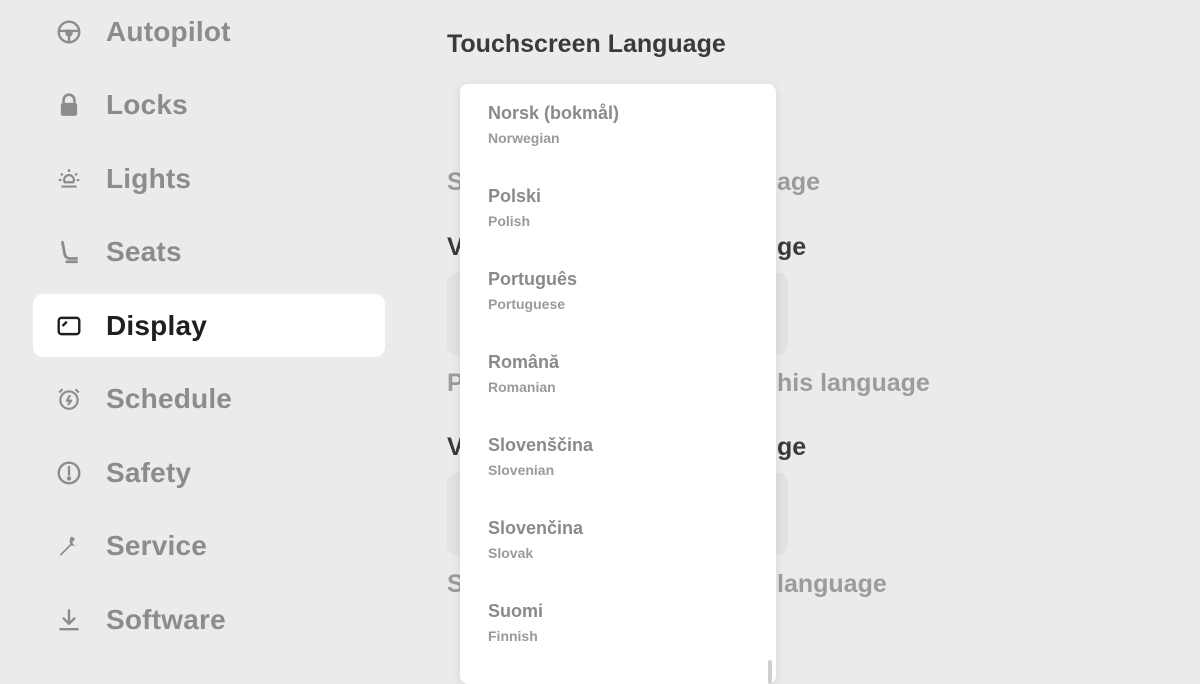  I want to click on language-native-name: Suomi, so click(516, 611).